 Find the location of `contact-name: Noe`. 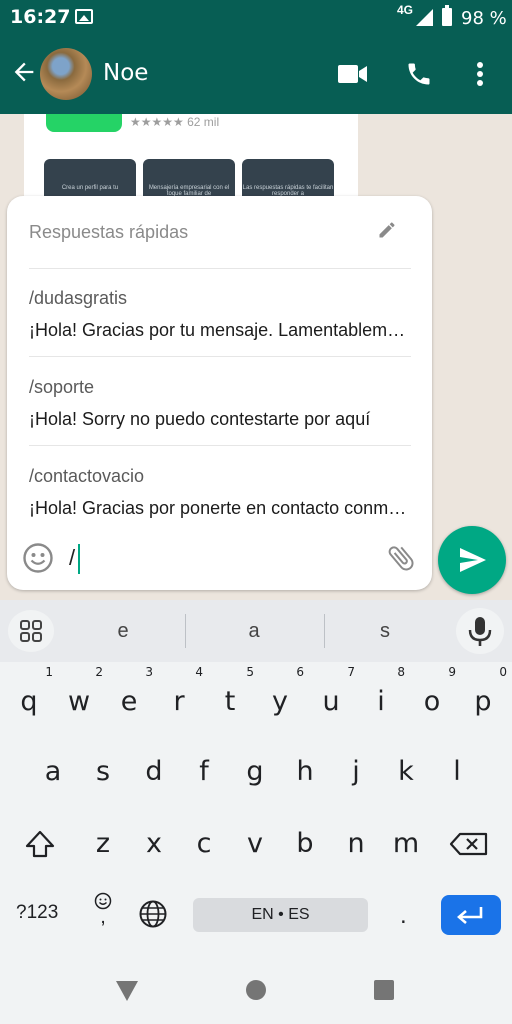

contact-name: Noe is located at coordinates (125, 73).